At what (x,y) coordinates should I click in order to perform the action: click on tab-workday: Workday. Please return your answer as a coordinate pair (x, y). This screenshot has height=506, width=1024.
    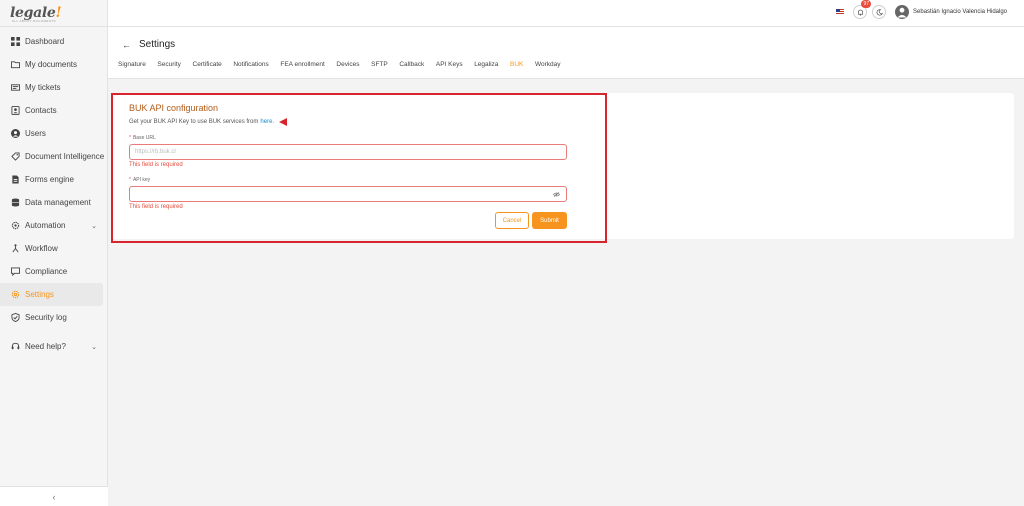
    Looking at the image, I should click on (548, 67).